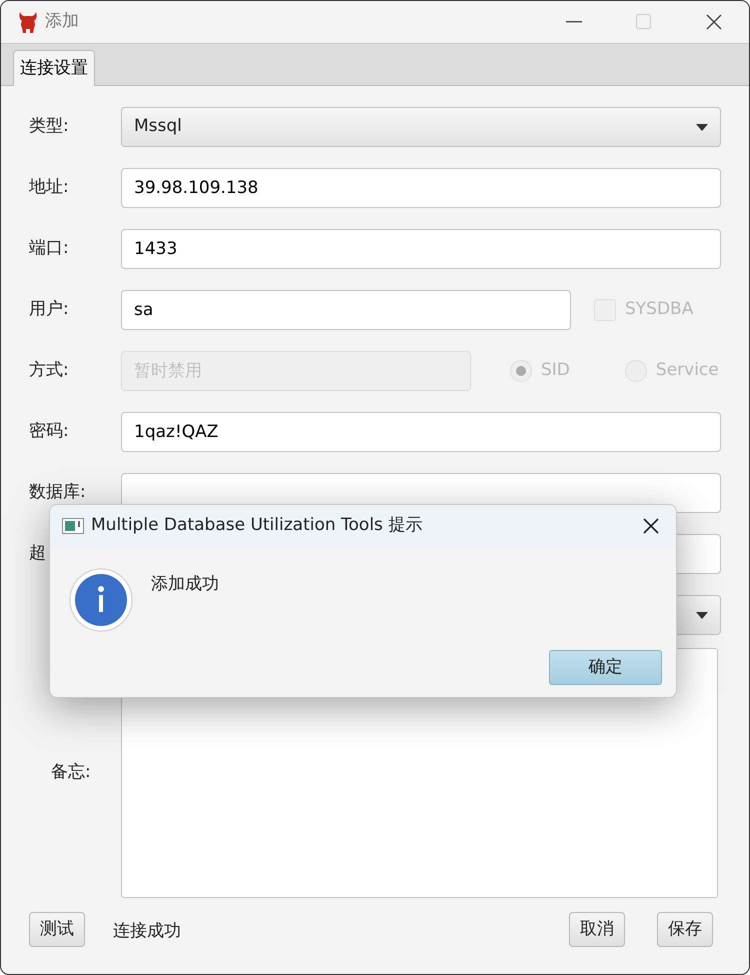 This screenshot has height=975, width=750. Describe the element at coordinates (346, 310) in the screenshot. I see `input-field: sa` at that location.